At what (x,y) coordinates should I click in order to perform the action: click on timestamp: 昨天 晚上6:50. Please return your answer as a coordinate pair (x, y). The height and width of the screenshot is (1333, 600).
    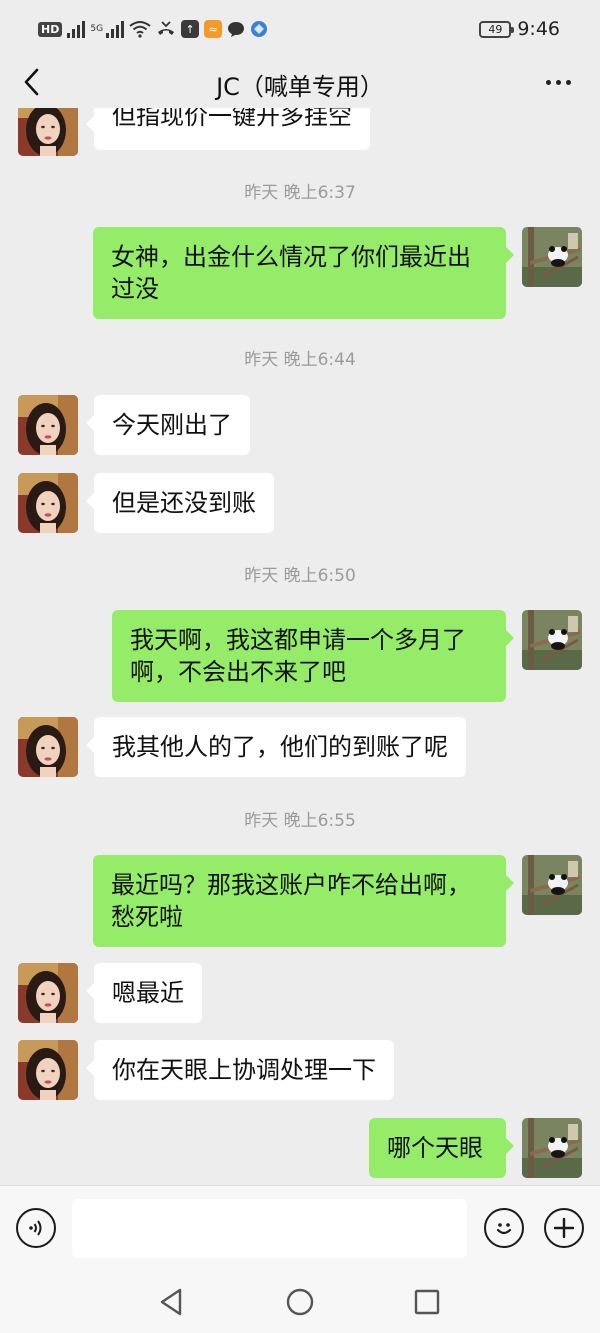
    Looking at the image, I should click on (300, 576).